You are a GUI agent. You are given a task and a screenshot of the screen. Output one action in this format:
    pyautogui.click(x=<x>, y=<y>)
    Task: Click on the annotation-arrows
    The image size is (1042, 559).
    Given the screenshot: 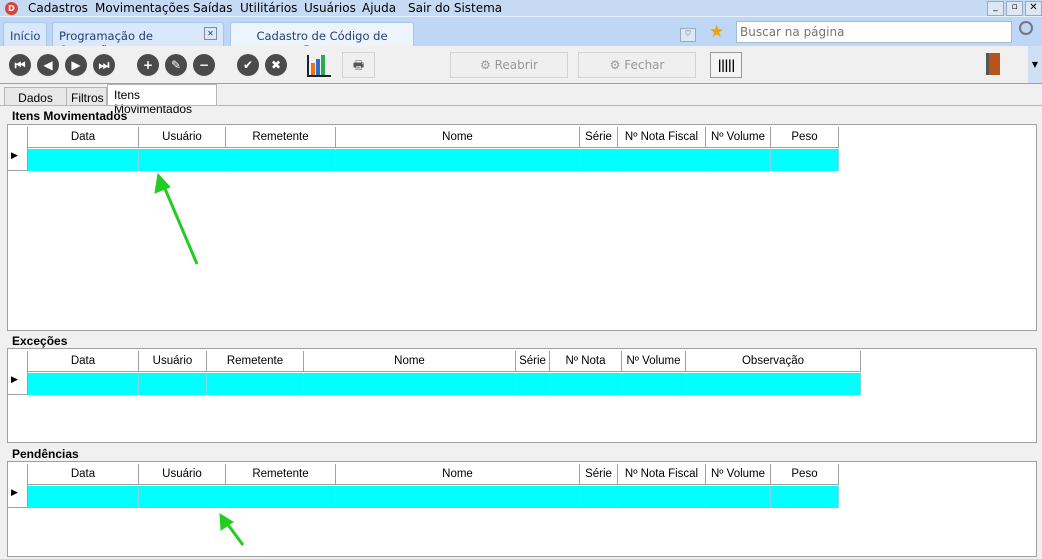 What is the action you would take?
    pyautogui.click(x=199, y=359)
    